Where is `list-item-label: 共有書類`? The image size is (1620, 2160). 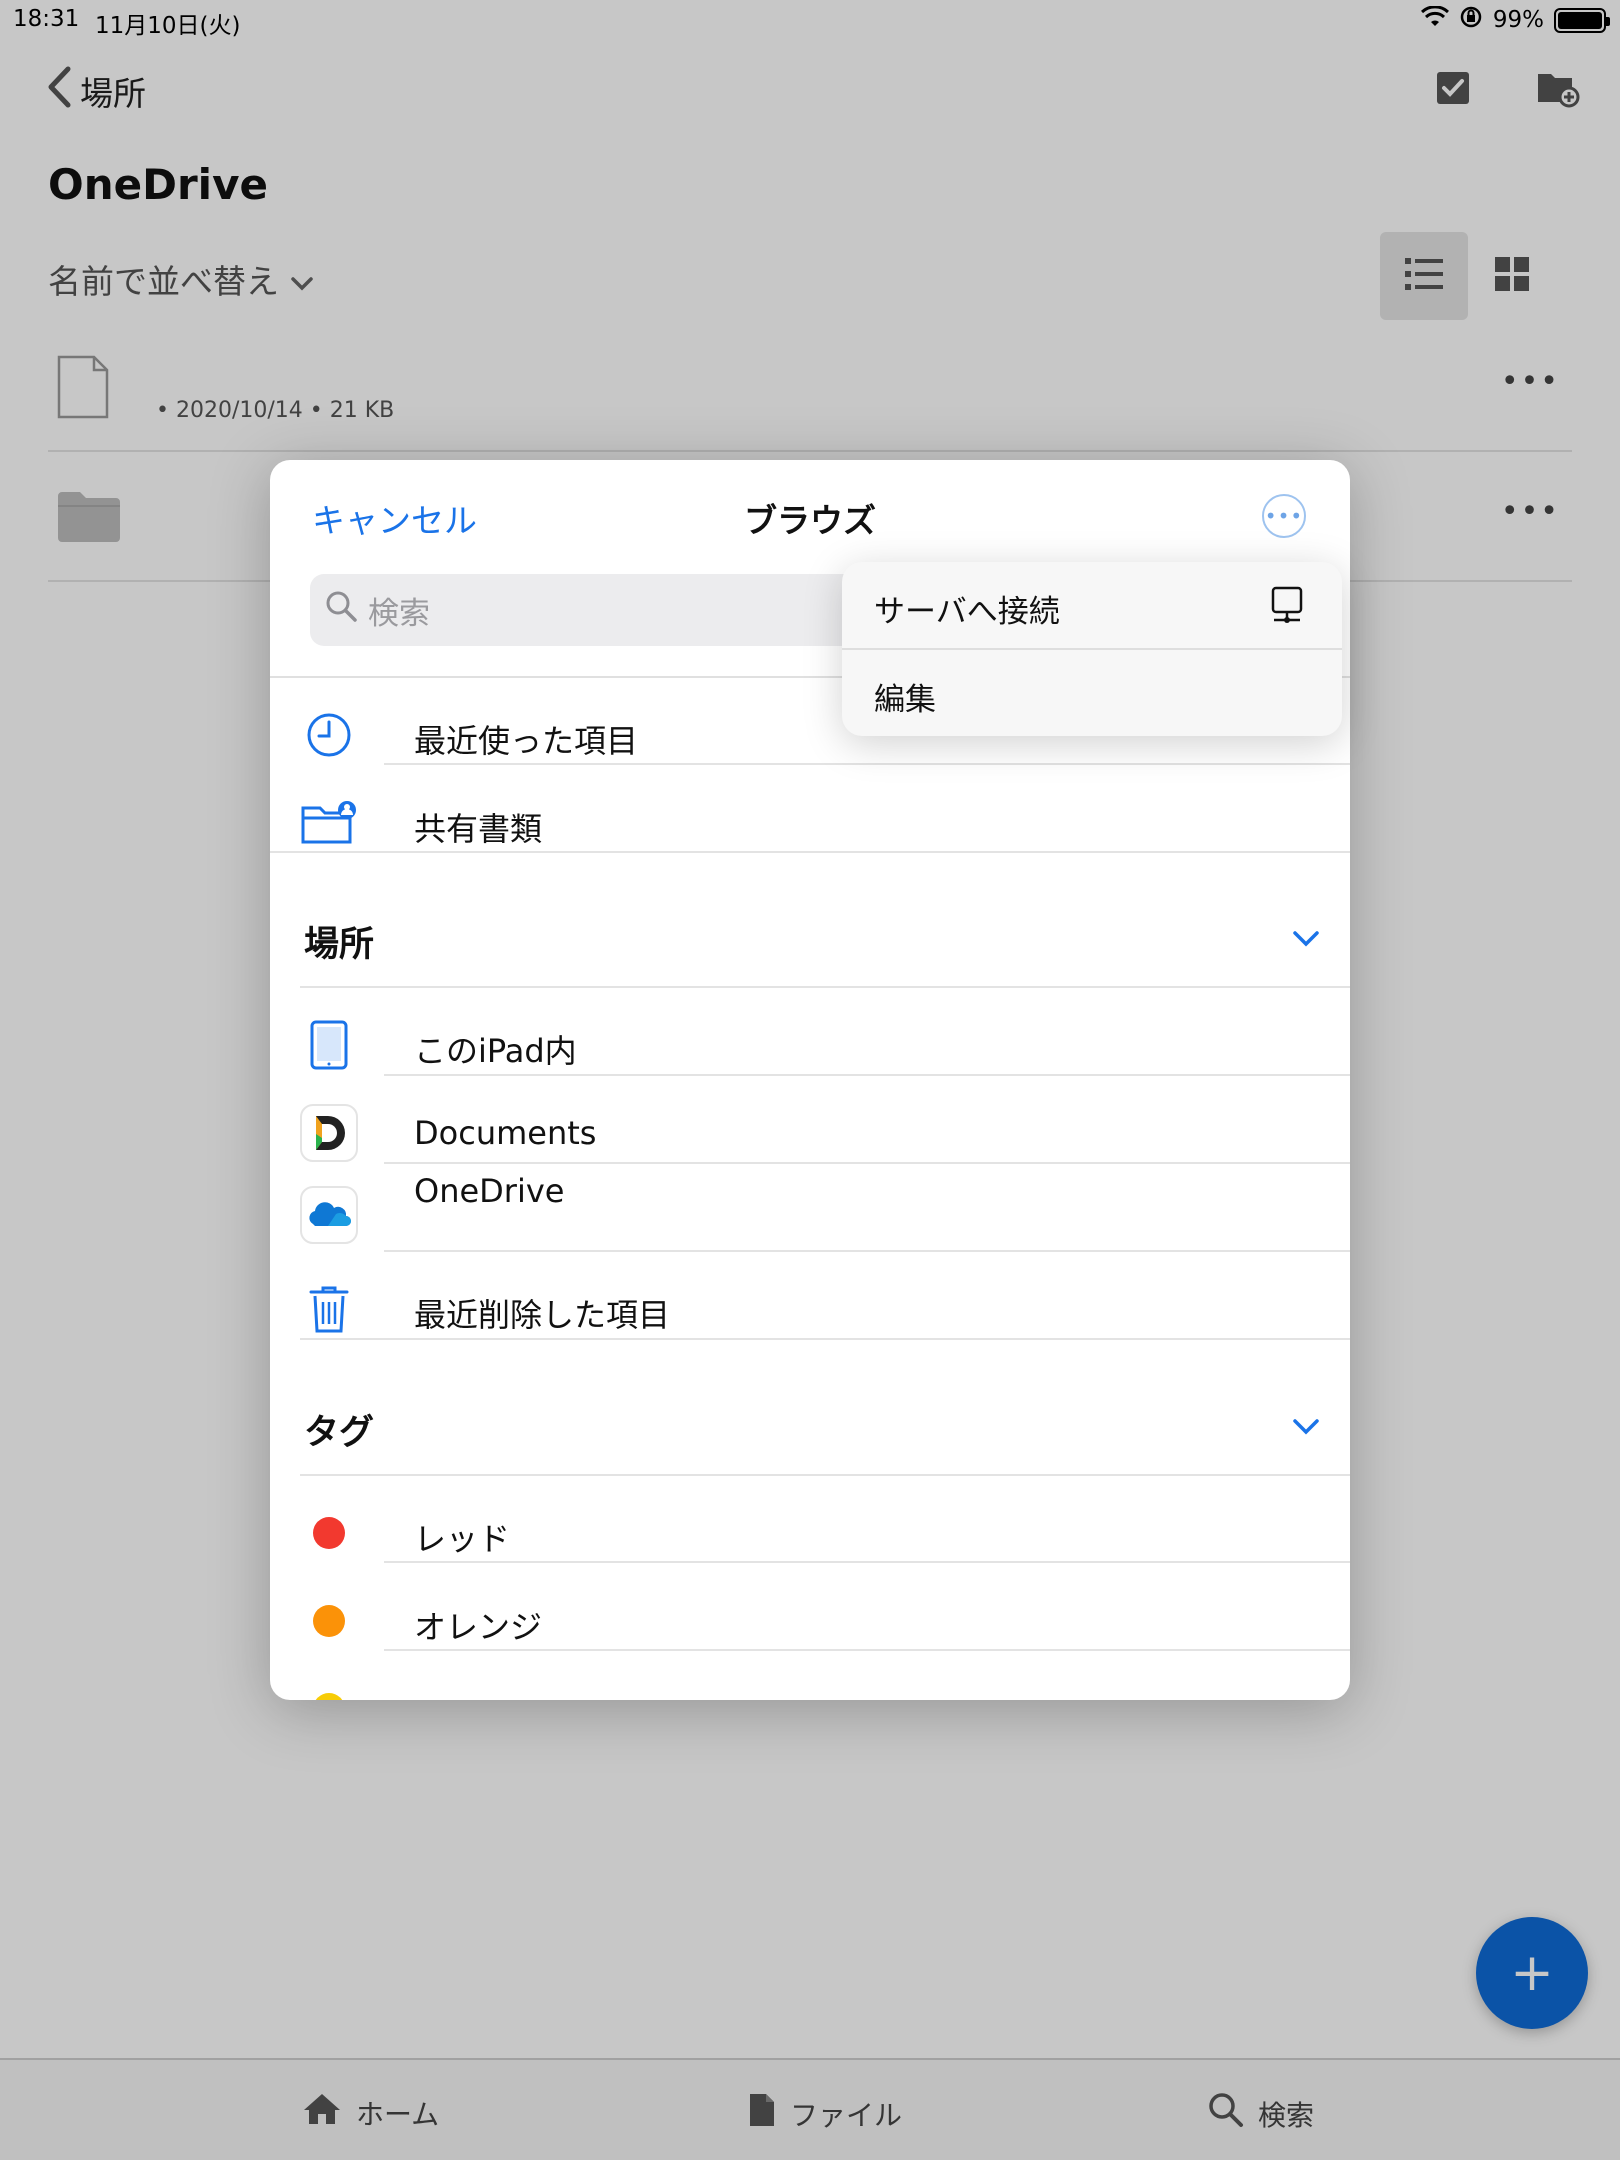
list-item-label: 共有書類 is located at coordinates (478, 829).